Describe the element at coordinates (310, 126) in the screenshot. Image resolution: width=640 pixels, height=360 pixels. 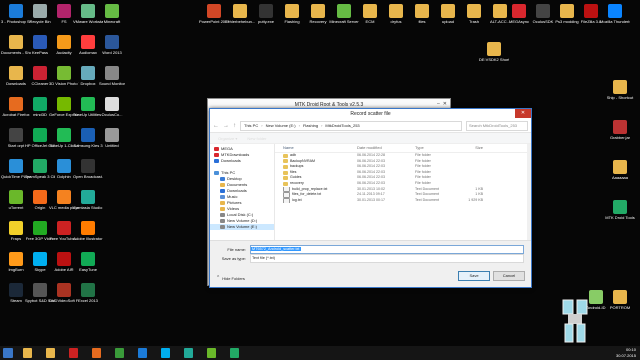
I see `breadcrumb-item: Flashing` at that location.